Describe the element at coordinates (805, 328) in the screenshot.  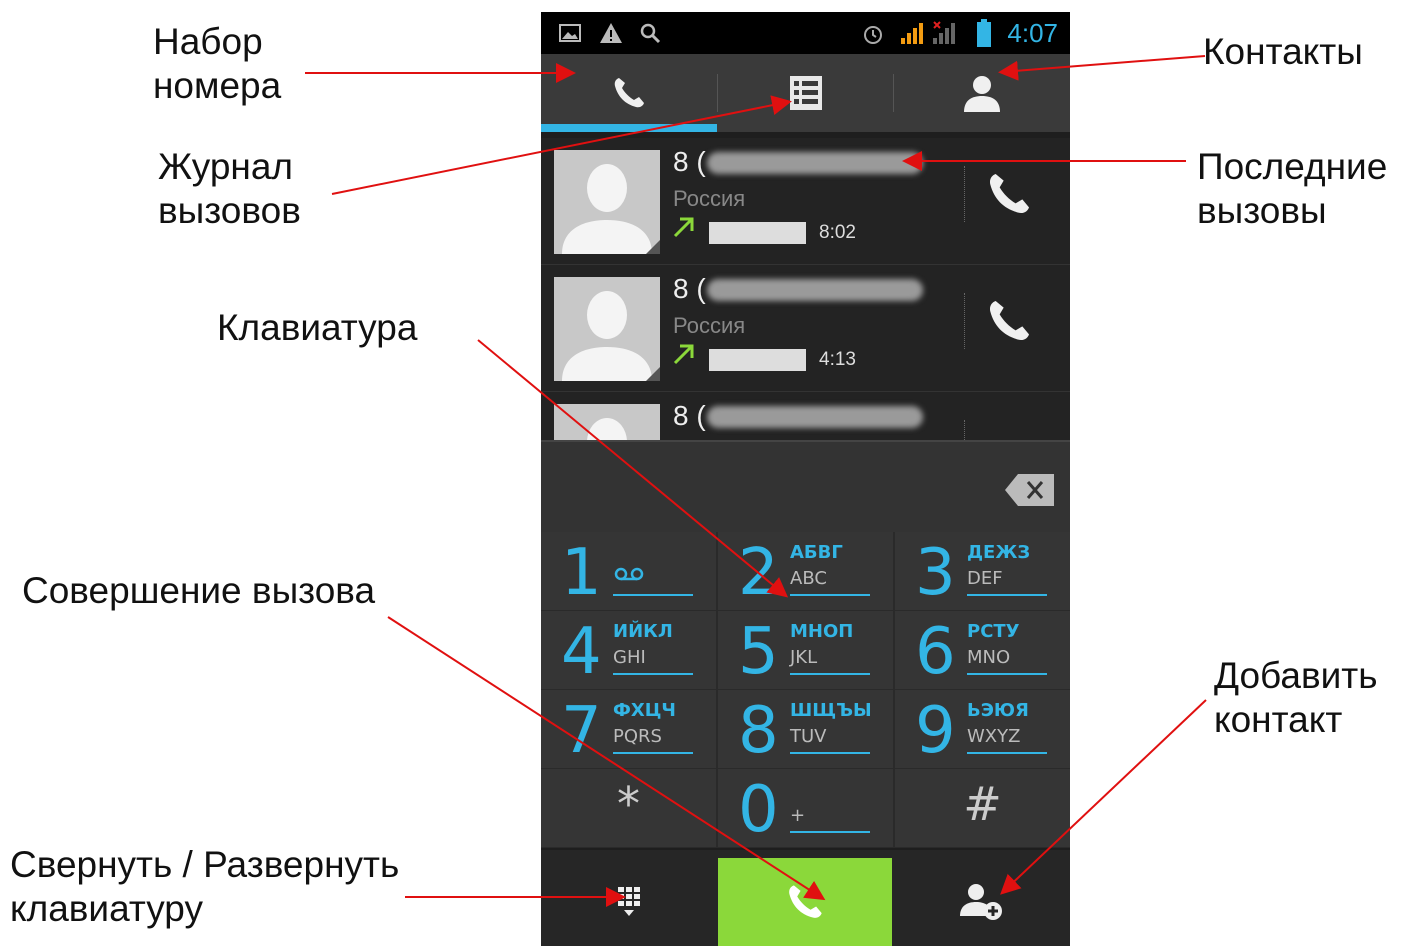
I see `recent-call-row: 8 ( Россия 4:13` at that location.